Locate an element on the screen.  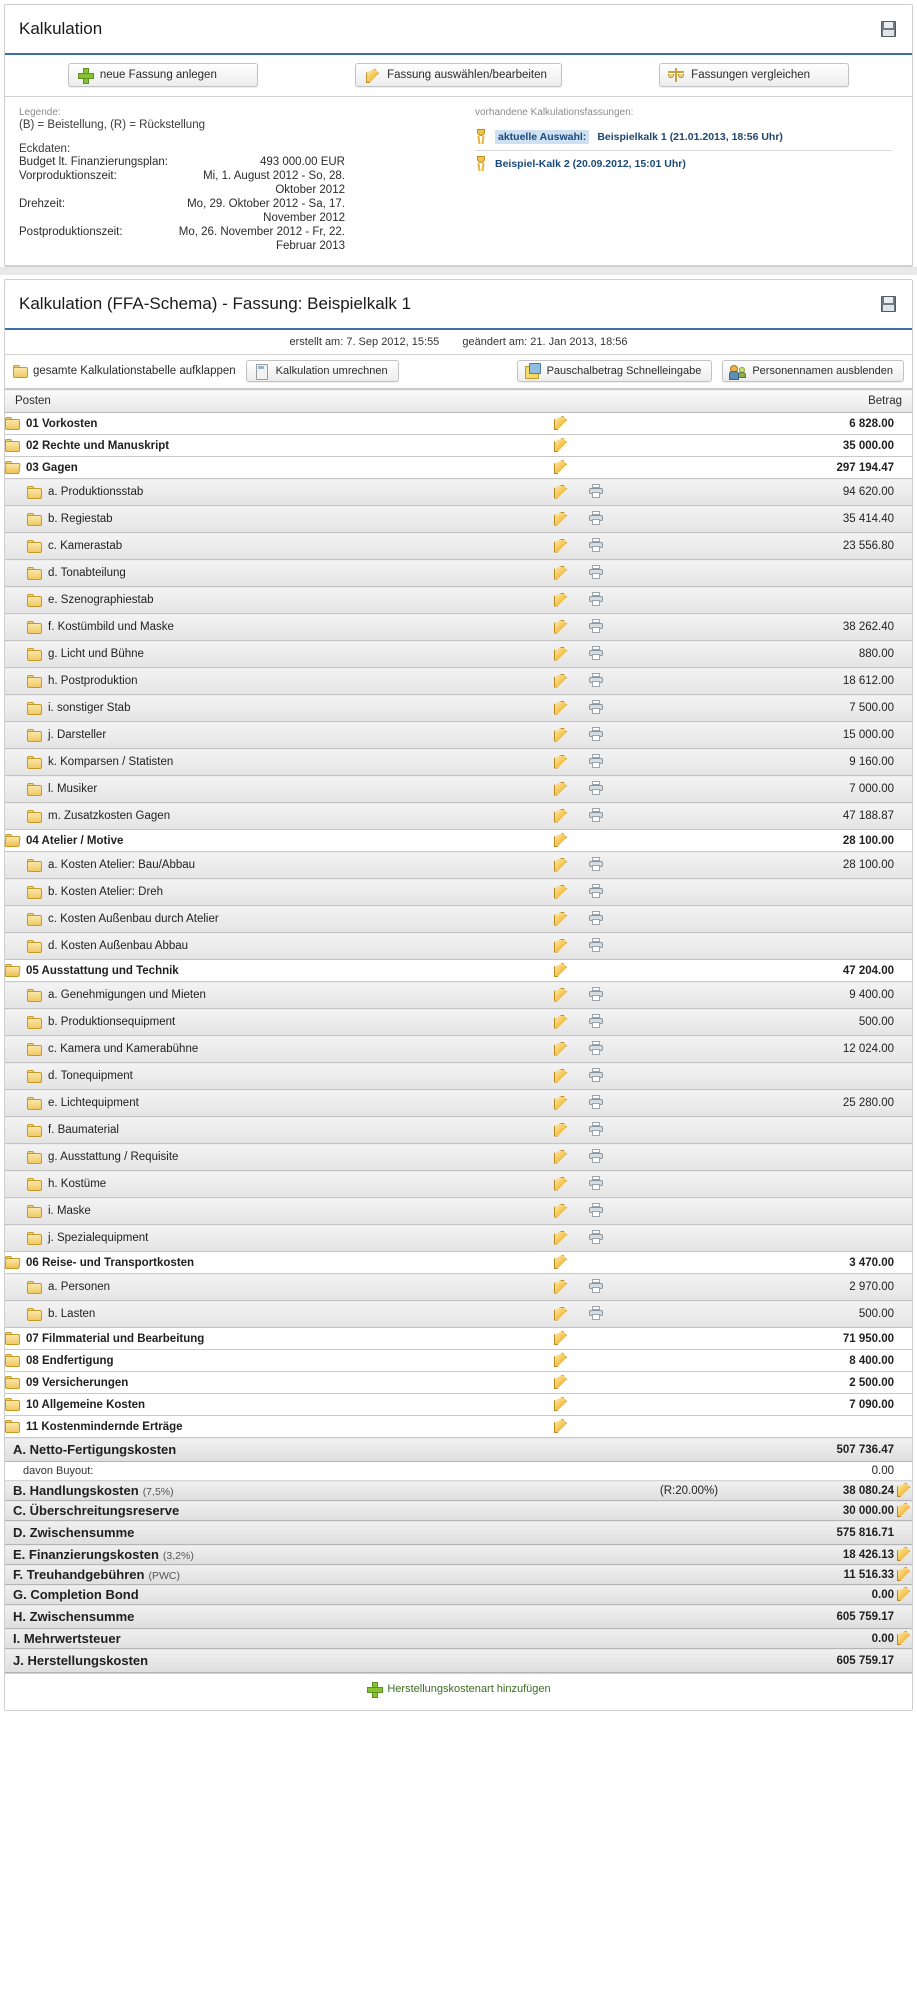
row-name-cell: c. Kosten Außenbau durch Atelier is located at coordinates (273, 919).